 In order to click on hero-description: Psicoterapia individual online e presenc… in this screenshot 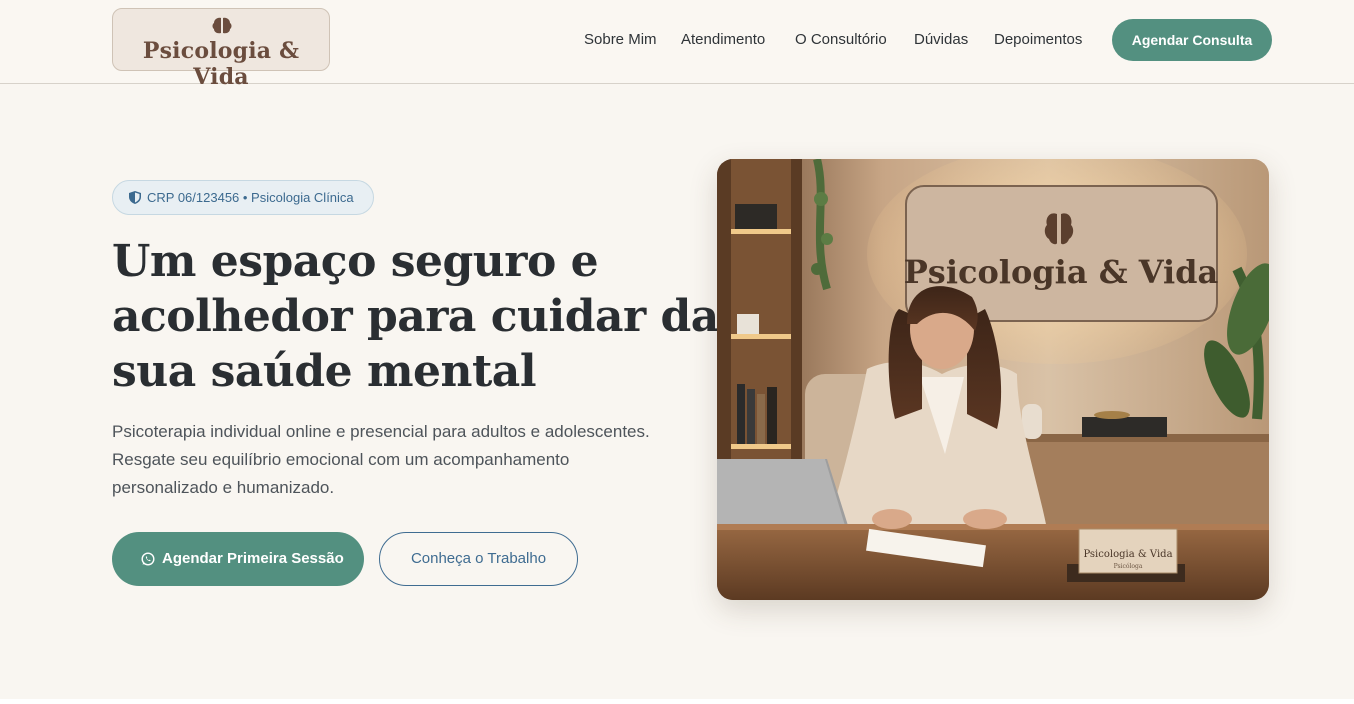, I will do `click(392, 460)`.